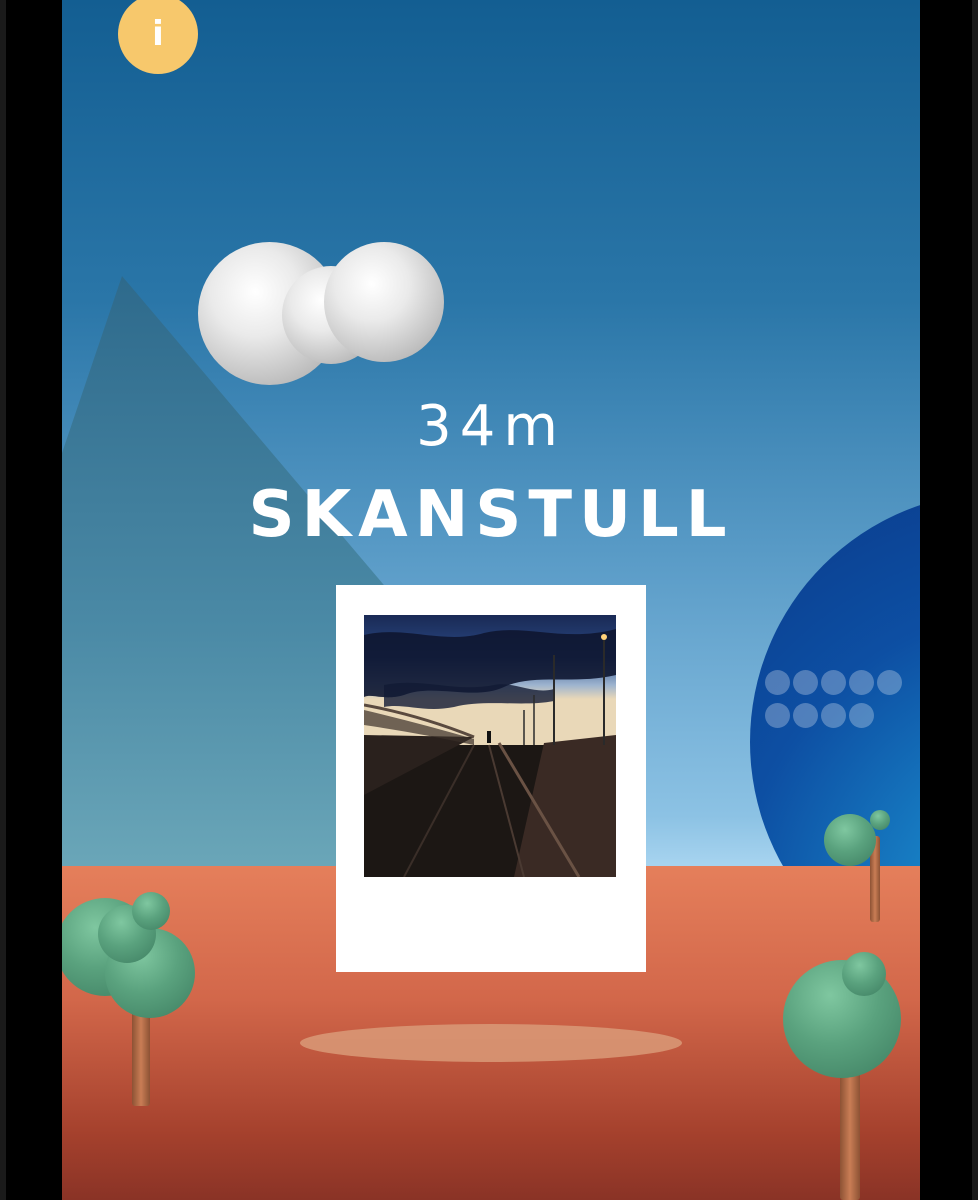 The width and height of the screenshot is (978, 1200). I want to click on bridge-photo, so click(490, 746).